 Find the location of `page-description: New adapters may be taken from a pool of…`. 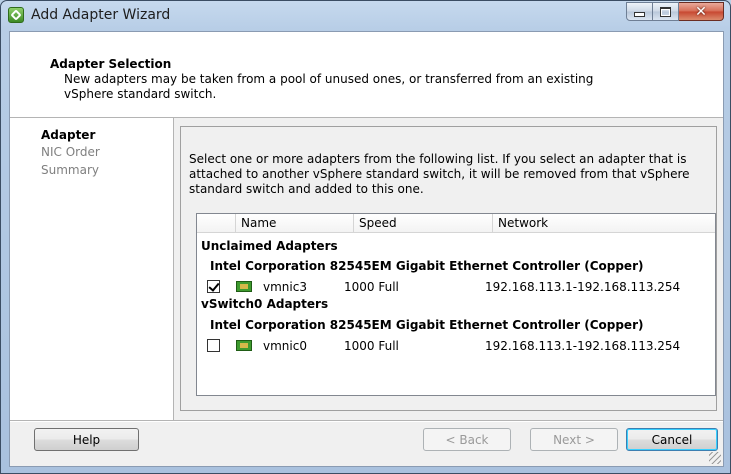

page-description: New adapters may be taken from a pool of… is located at coordinates (329, 86).